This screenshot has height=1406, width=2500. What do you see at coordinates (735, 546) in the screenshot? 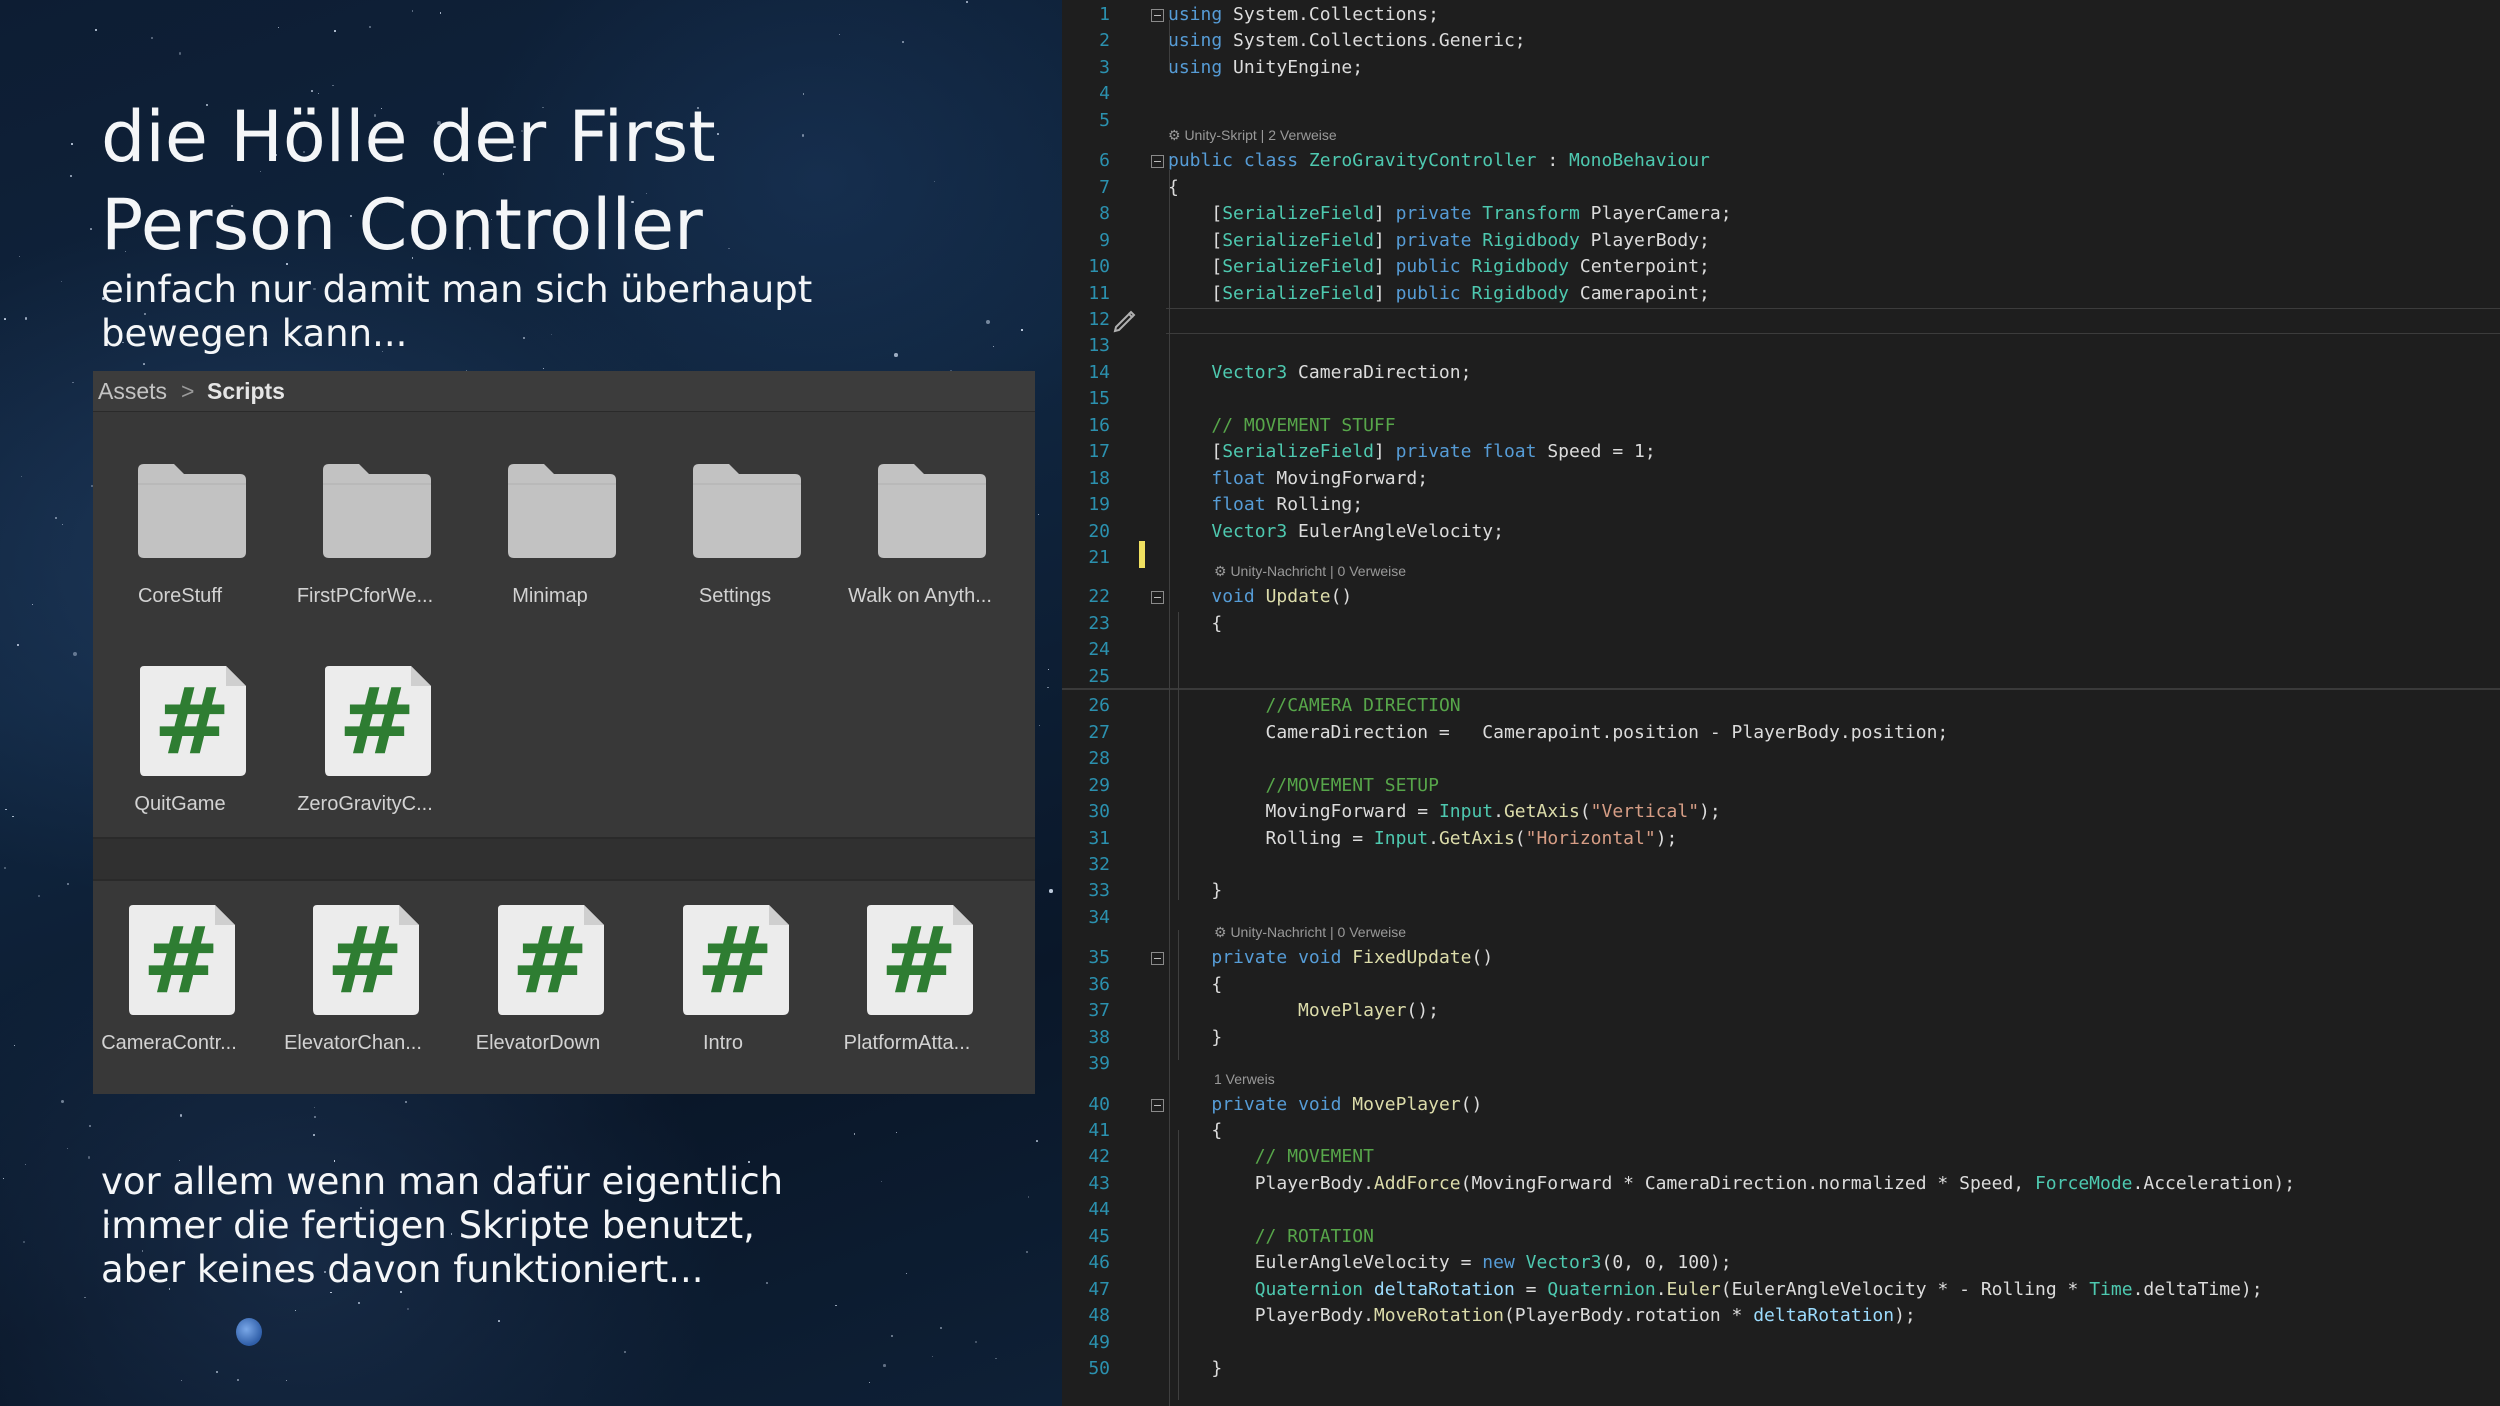
I see `folder-item: Settings` at bounding box center [735, 546].